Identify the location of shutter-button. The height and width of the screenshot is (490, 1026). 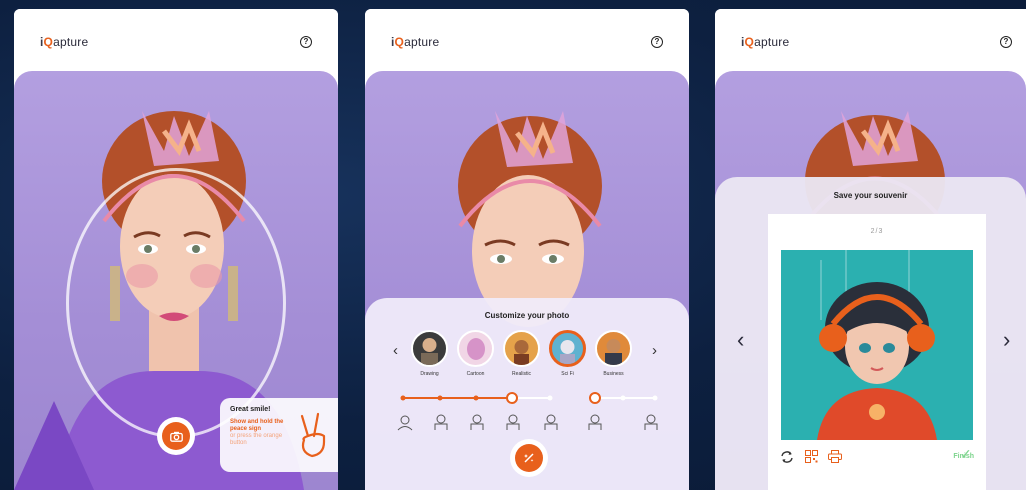
(176, 436).